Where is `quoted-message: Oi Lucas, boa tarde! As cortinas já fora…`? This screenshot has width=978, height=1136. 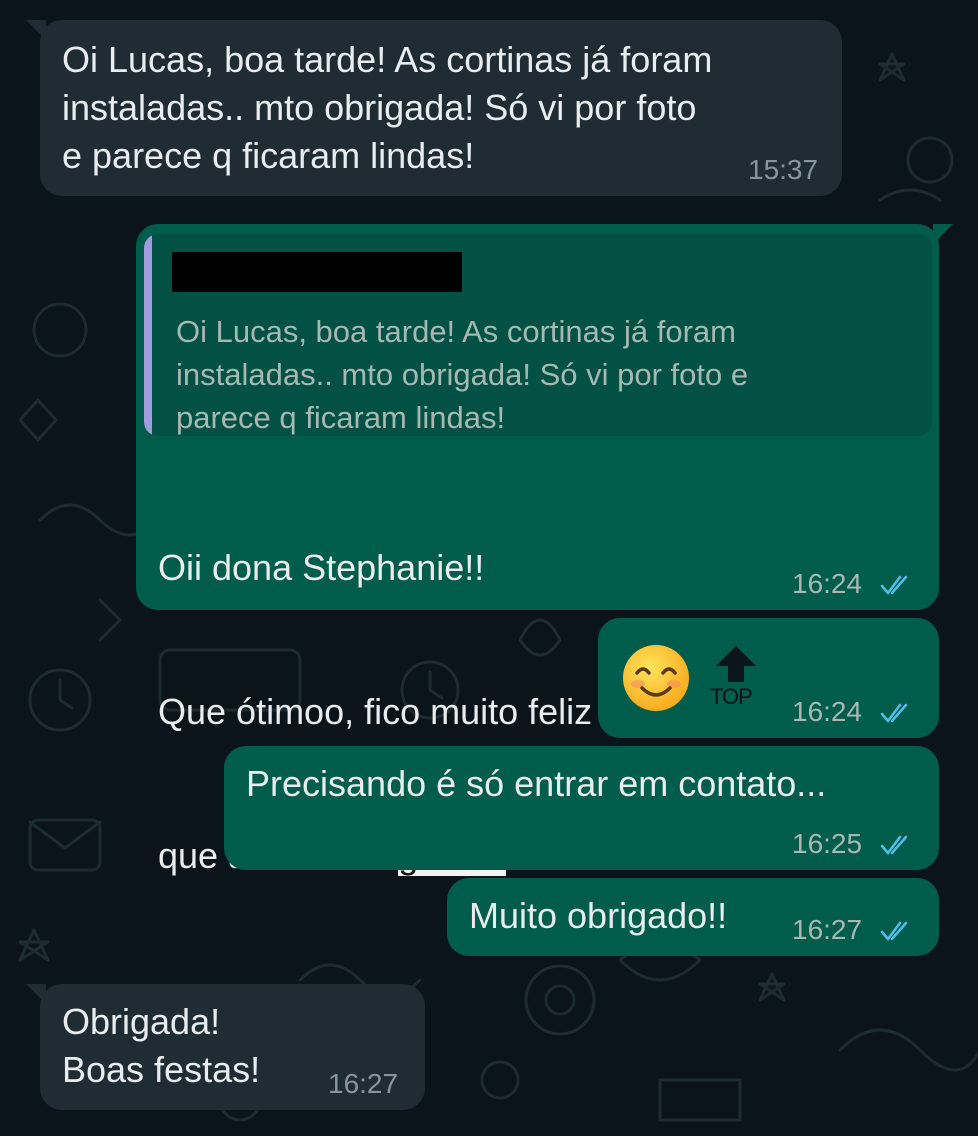 quoted-message: Oi Lucas, boa tarde! As cortinas já fora… is located at coordinates (538, 335).